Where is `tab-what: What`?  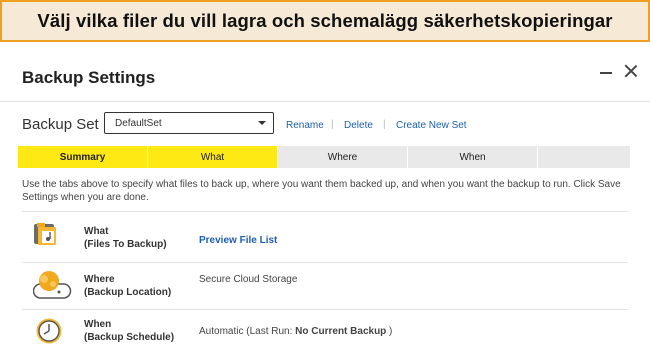 tab-what: What is located at coordinates (213, 157).